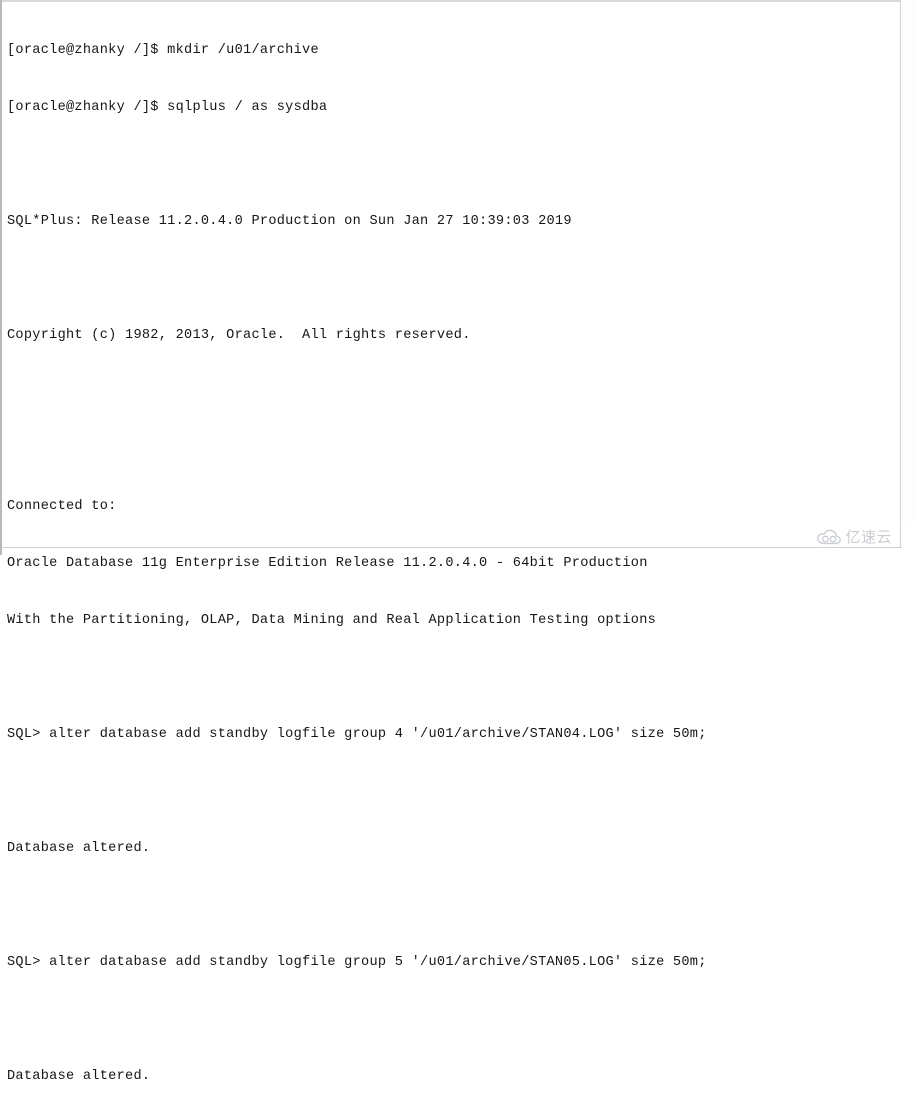 Image resolution: width=916 pixels, height=1110 pixels. What do you see at coordinates (908, 262) in the screenshot?
I see `vertical-scrollbar-track` at bounding box center [908, 262].